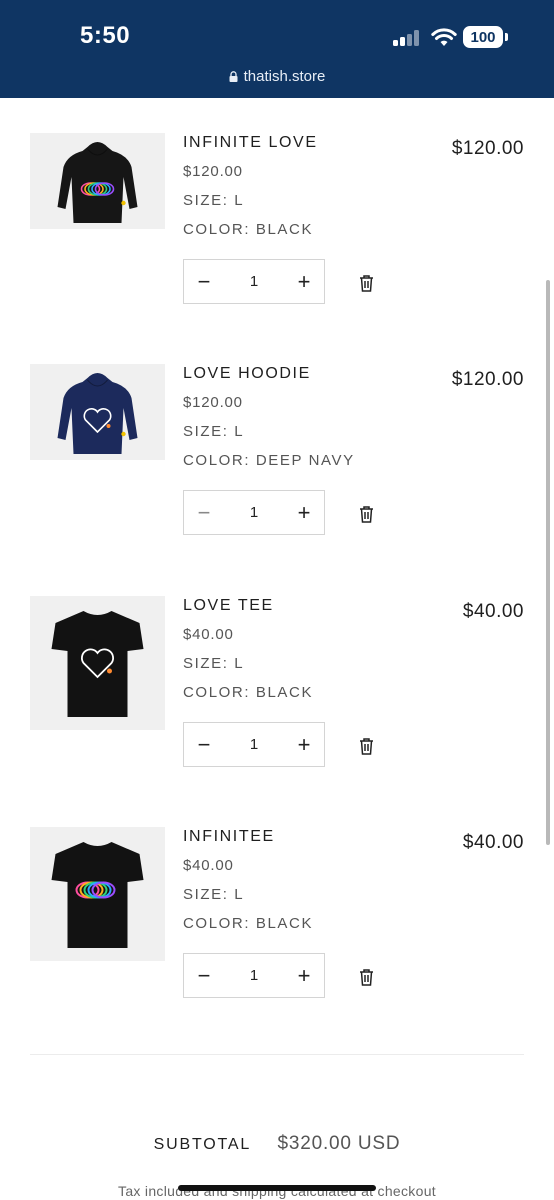 This screenshot has width=554, height=1200. I want to click on product-name: LOVE HOODIE, so click(269, 374).